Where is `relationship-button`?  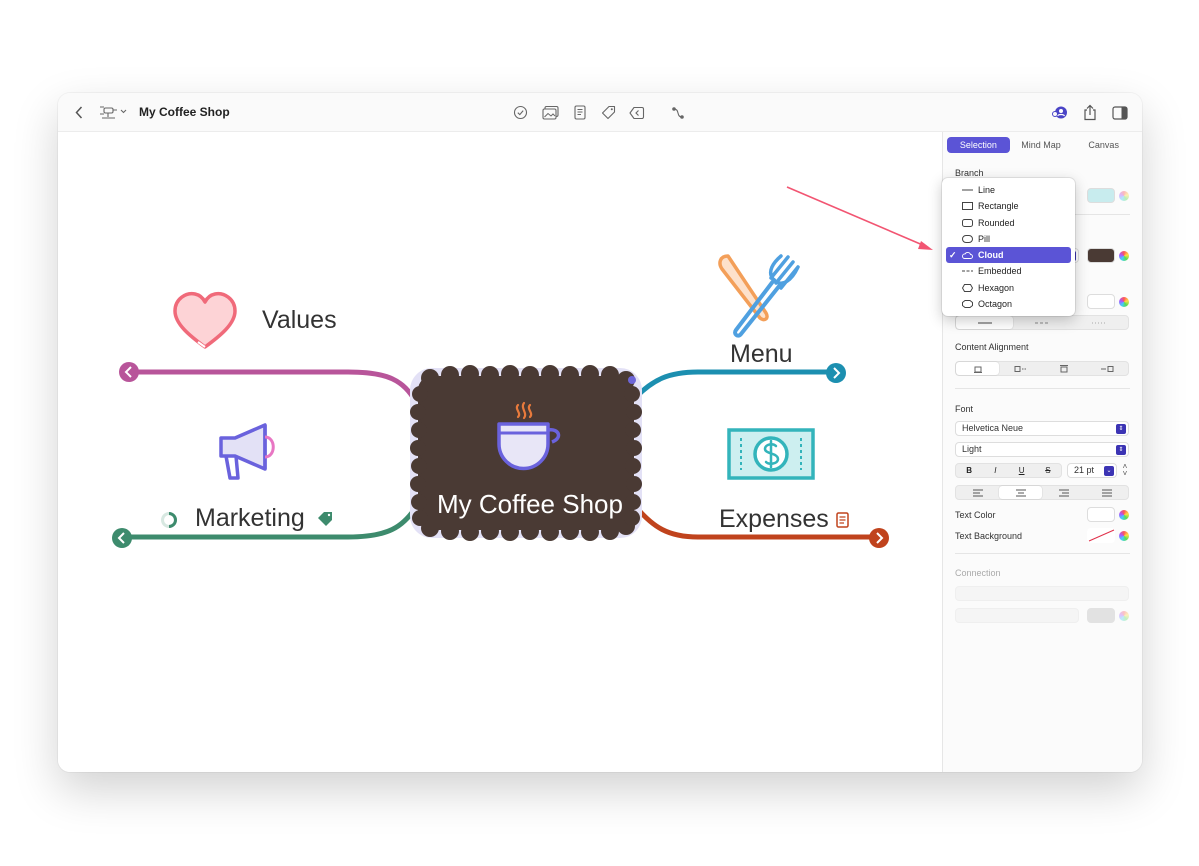 relationship-button is located at coordinates (637, 112).